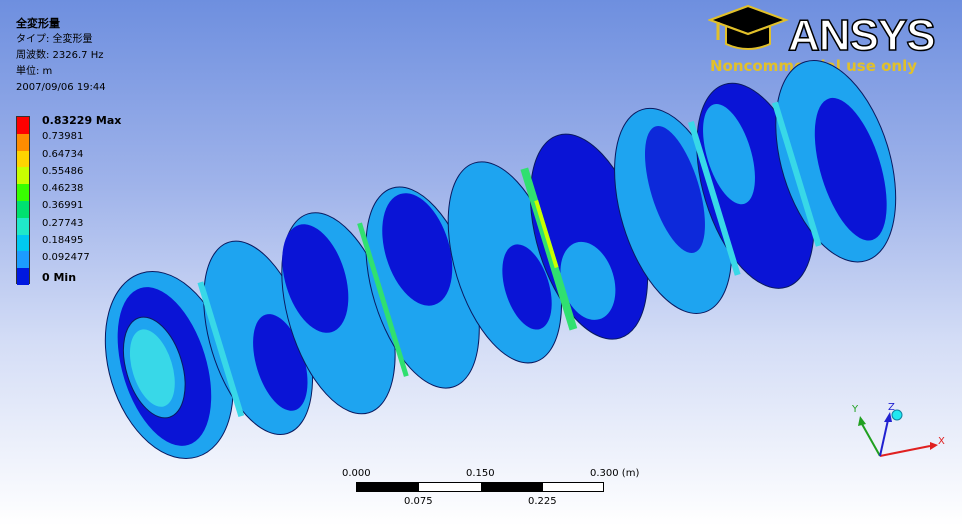  Describe the element at coordinates (934, 446) in the screenshot. I see `x-arrowhead-icon` at that location.